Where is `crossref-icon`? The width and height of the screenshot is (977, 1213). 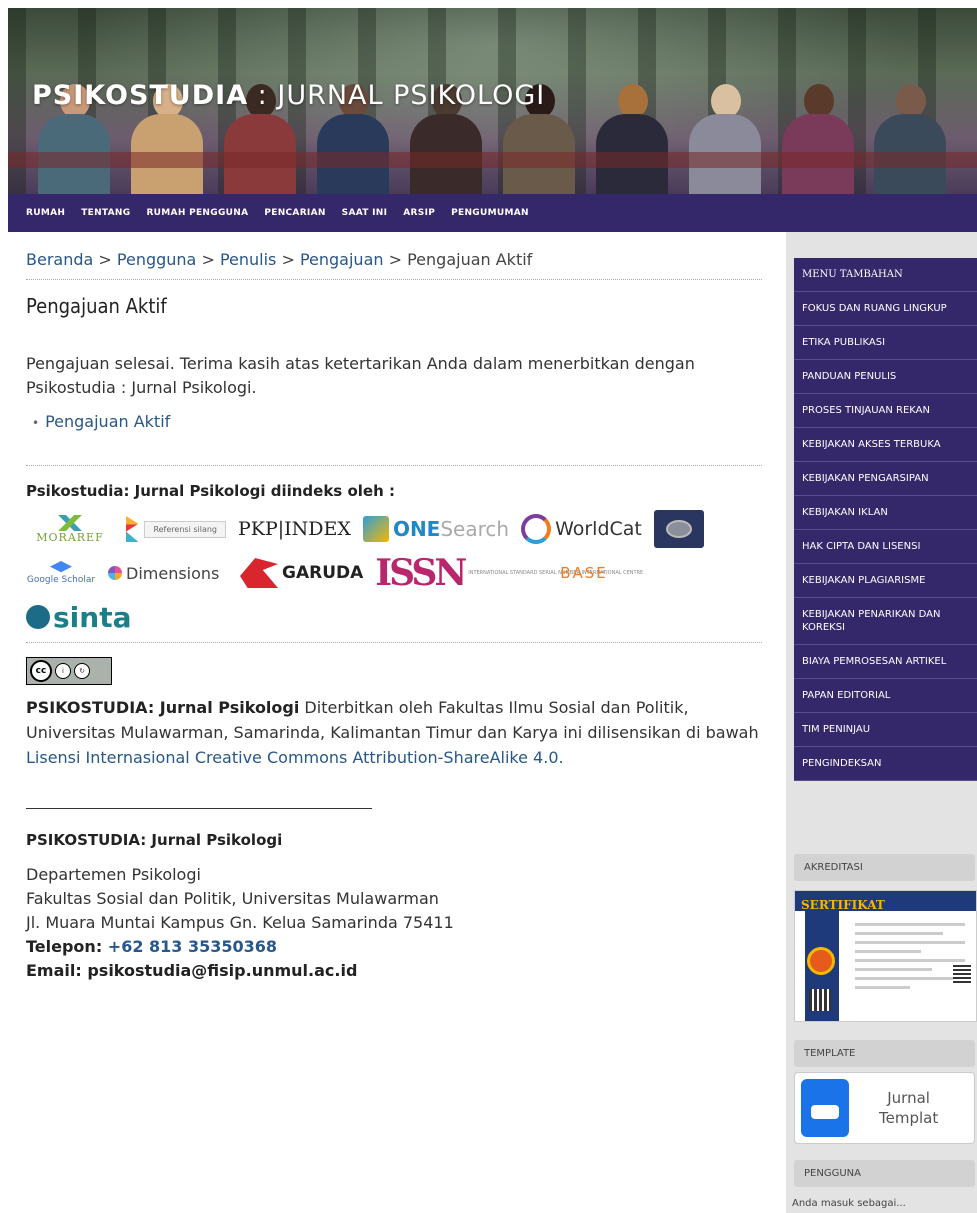 crossref-icon is located at coordinates (132, 529).